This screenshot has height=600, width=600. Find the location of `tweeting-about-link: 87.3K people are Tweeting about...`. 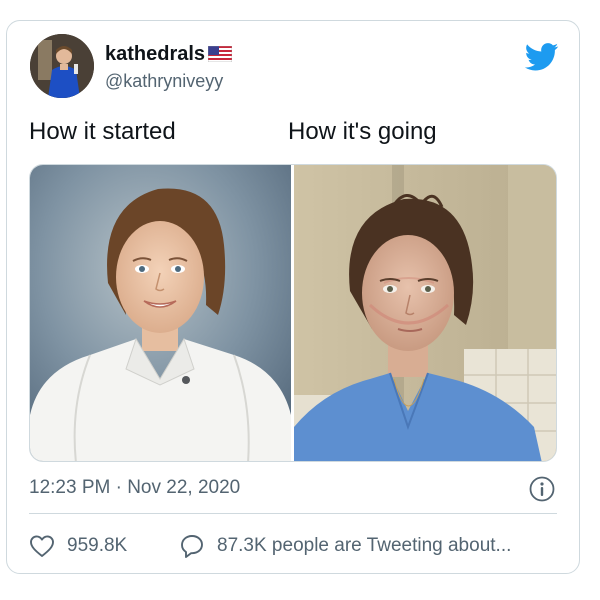

tweeting-about-link: 87.3K people are Tweeting about... is located at coordinates (345, 546).